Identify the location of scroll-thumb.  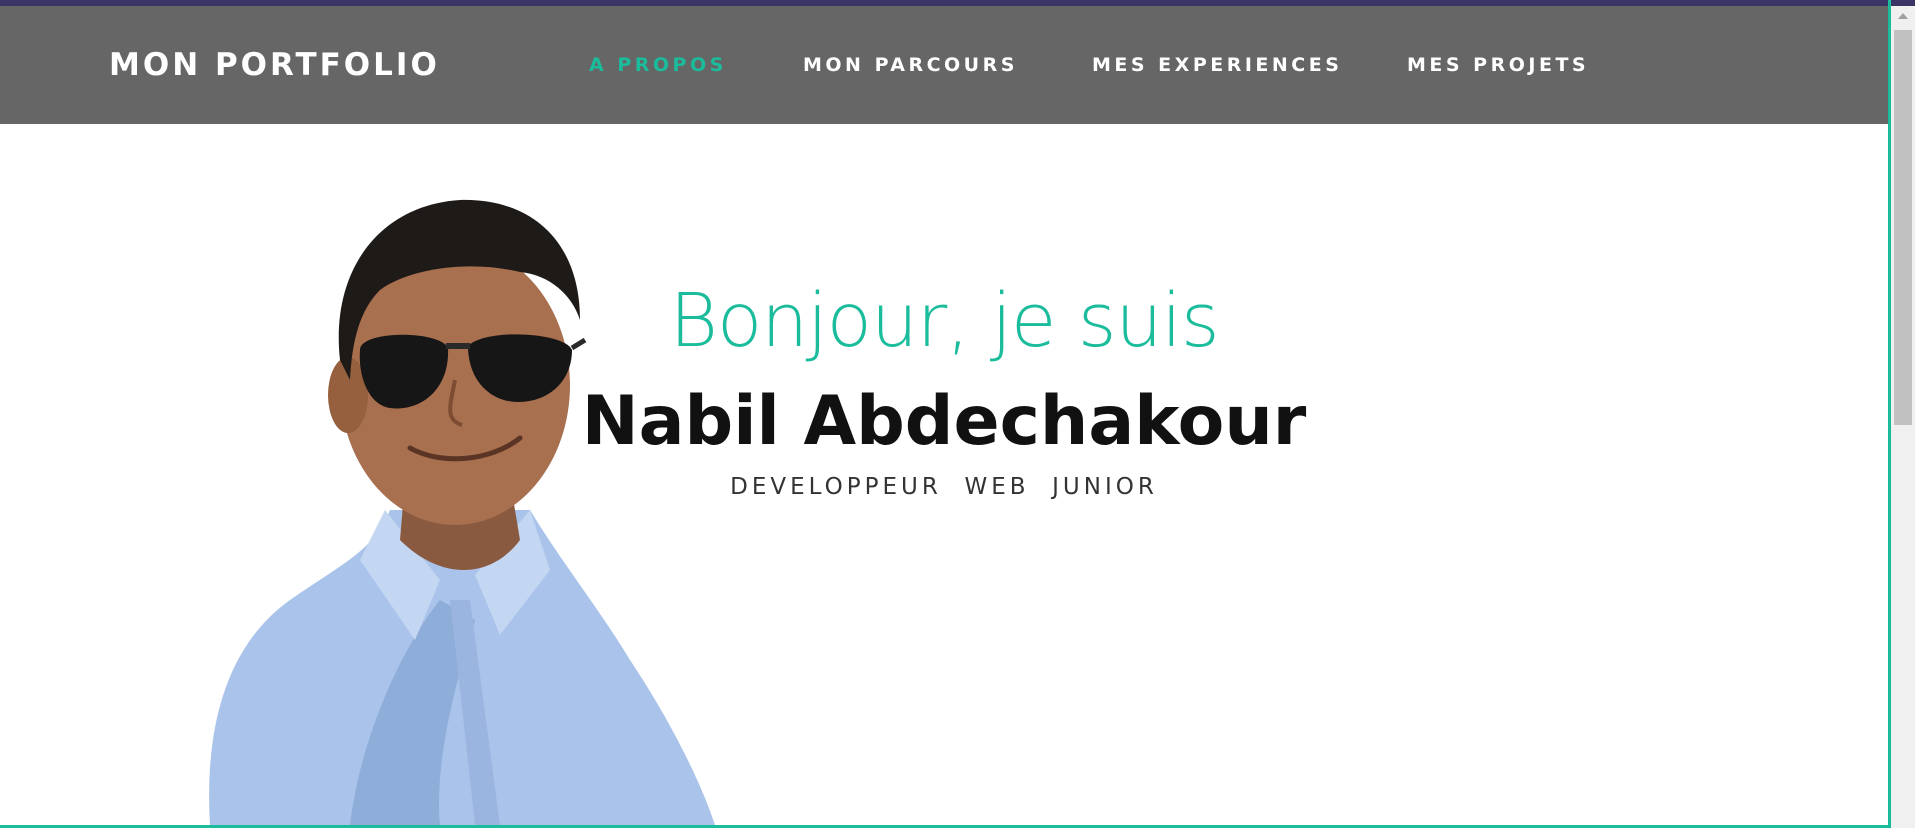
(1903, 227).